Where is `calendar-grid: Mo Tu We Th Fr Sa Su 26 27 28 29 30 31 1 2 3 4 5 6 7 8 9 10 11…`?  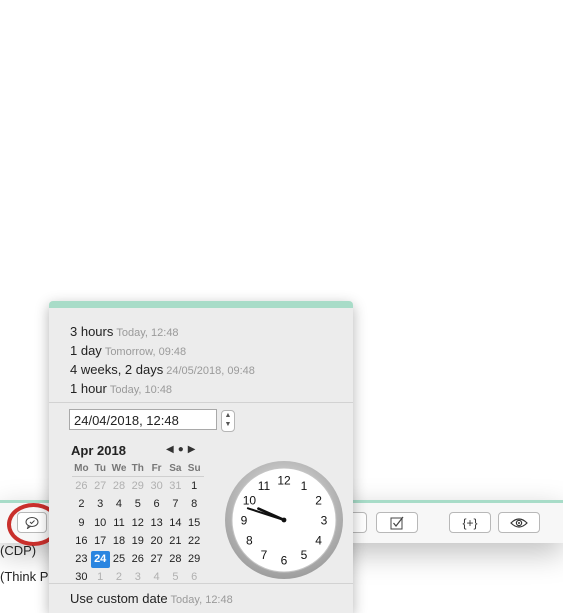 calendar-grid: Mo Tu We Th Fr Sa Su 26 27 28 29 30 31 1 2 3 4 5 6 7 8 9 10 11… is located at coordinates (138, 524).